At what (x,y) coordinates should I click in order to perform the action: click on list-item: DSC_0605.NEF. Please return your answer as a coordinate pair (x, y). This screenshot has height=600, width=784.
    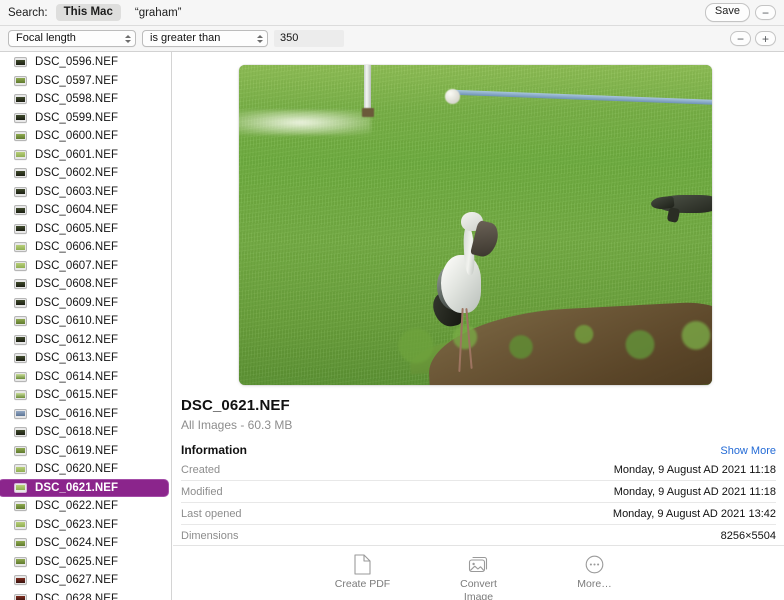
    Looking at the image, I should click on (82, 229).